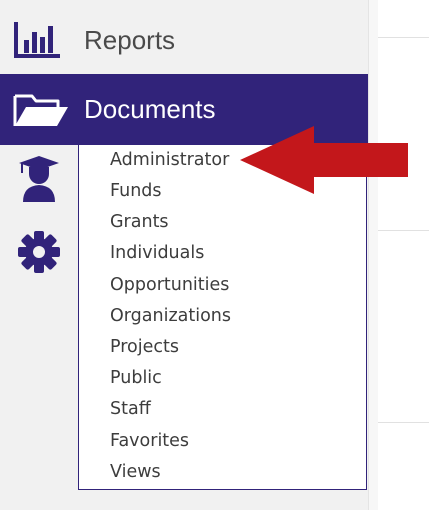 The height and width of the screenshot is (510, 429). Describe the element at coordinates (39, 254) in the screenshot. I see `gear-icon` at that location.